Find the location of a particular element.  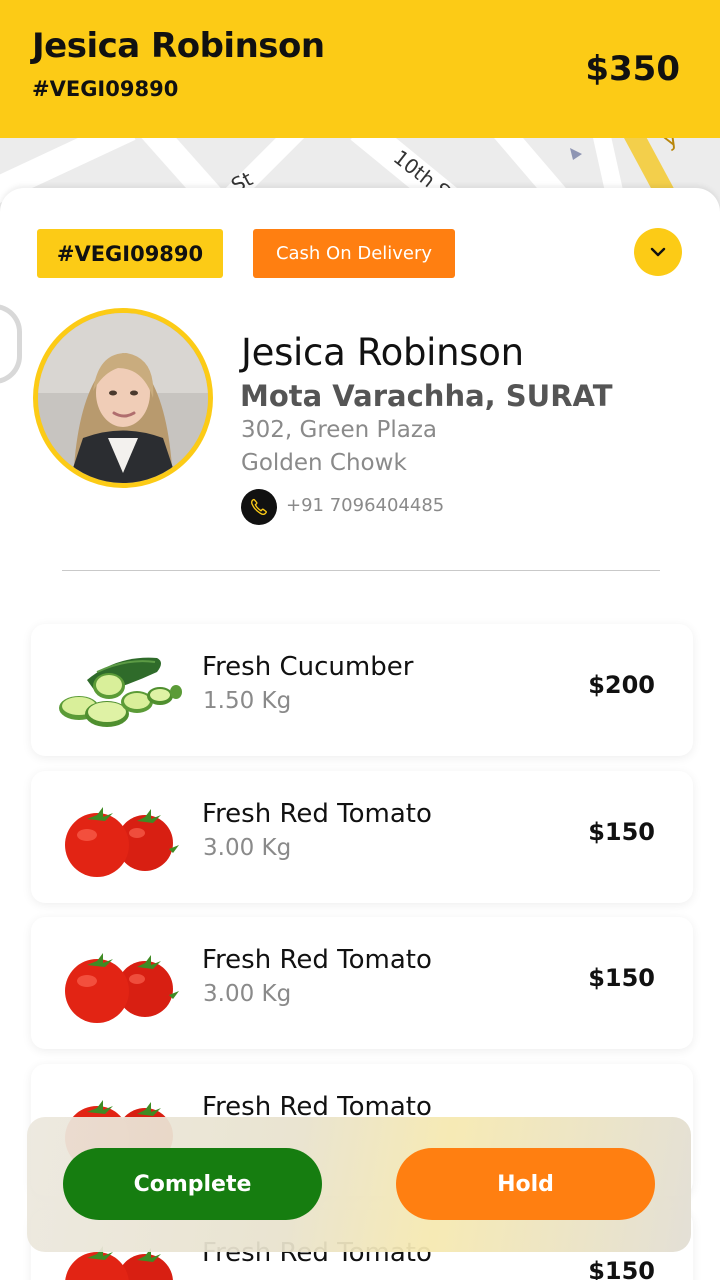

order-item-card: Fresh Cucumber 1.50 Kg $200 is located at coordinates (362, 690).